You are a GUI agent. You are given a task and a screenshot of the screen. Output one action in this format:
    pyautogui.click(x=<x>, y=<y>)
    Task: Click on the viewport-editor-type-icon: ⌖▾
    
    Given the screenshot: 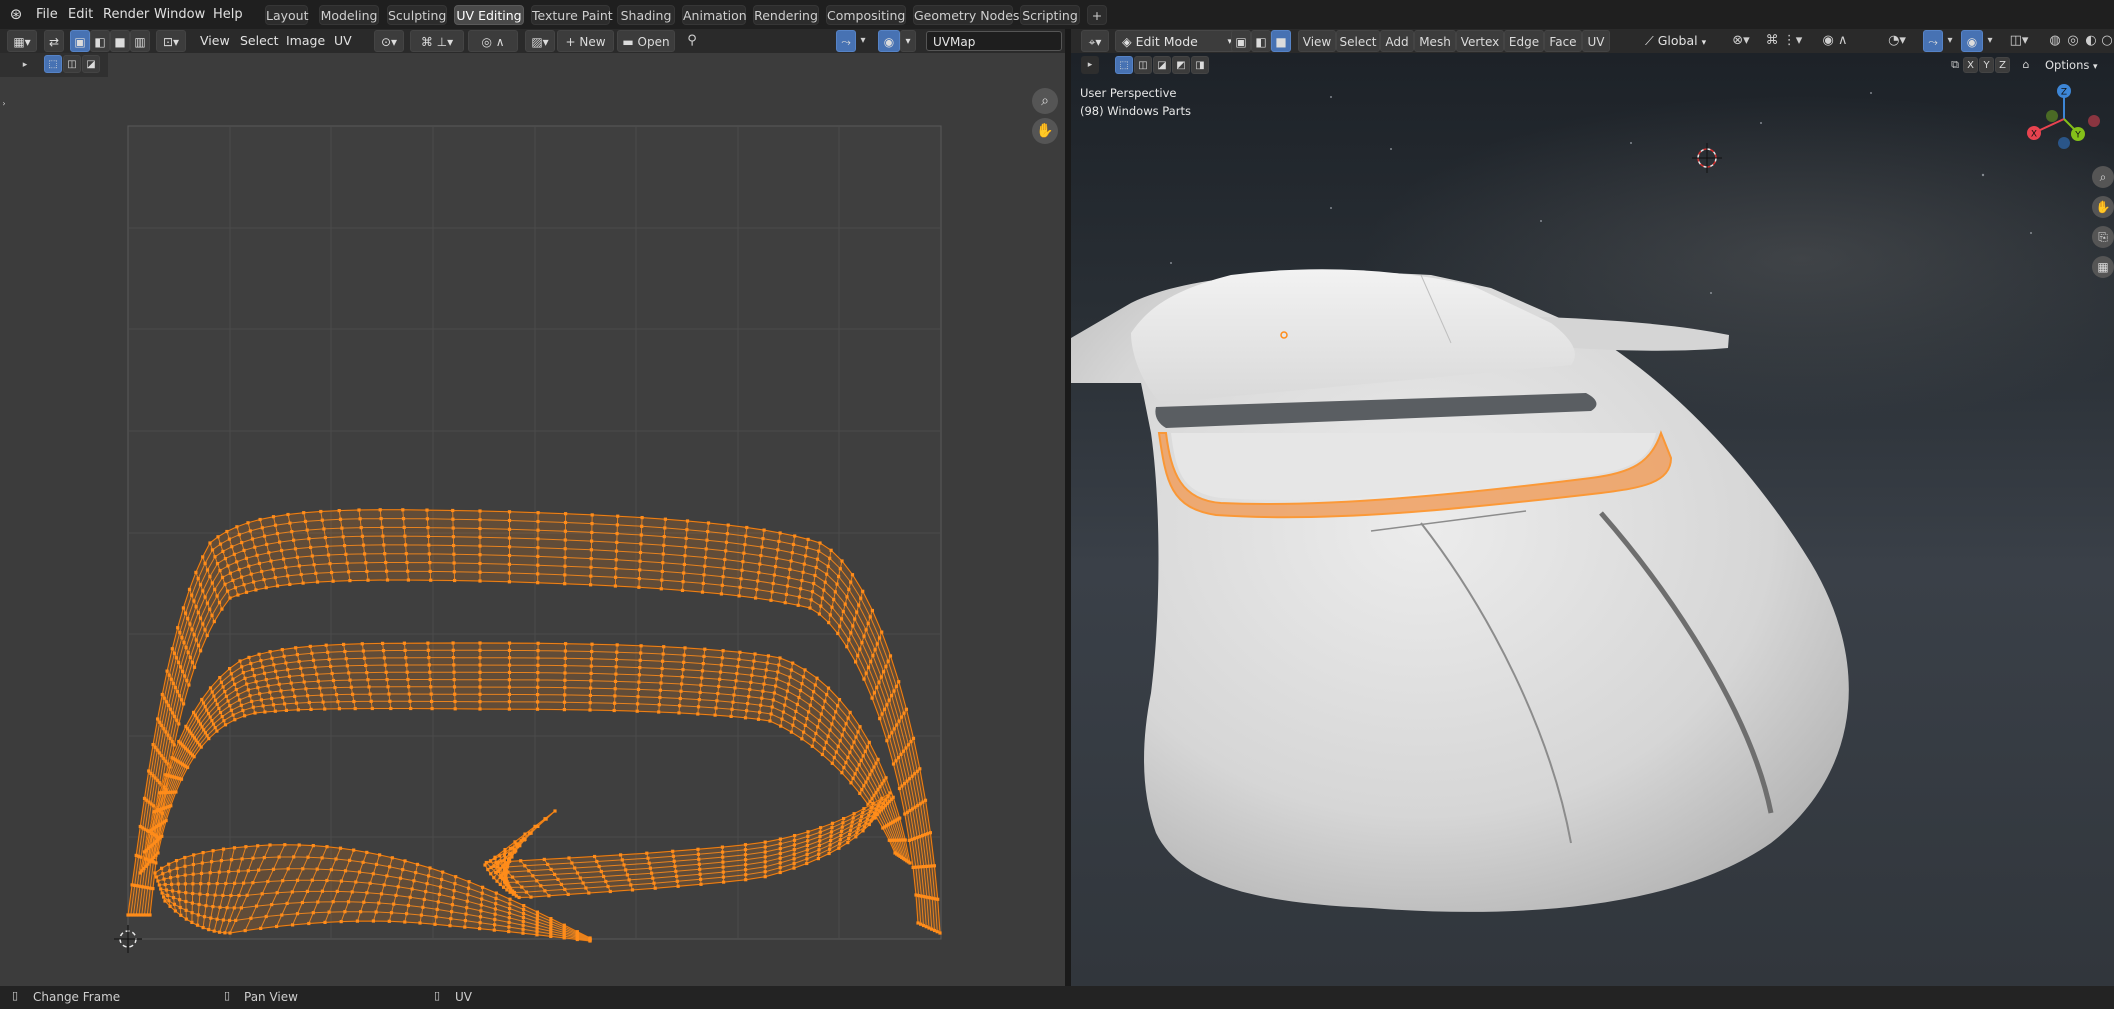 What is the action you would take?
    pyautogui.click(x=1095, y=41)
    